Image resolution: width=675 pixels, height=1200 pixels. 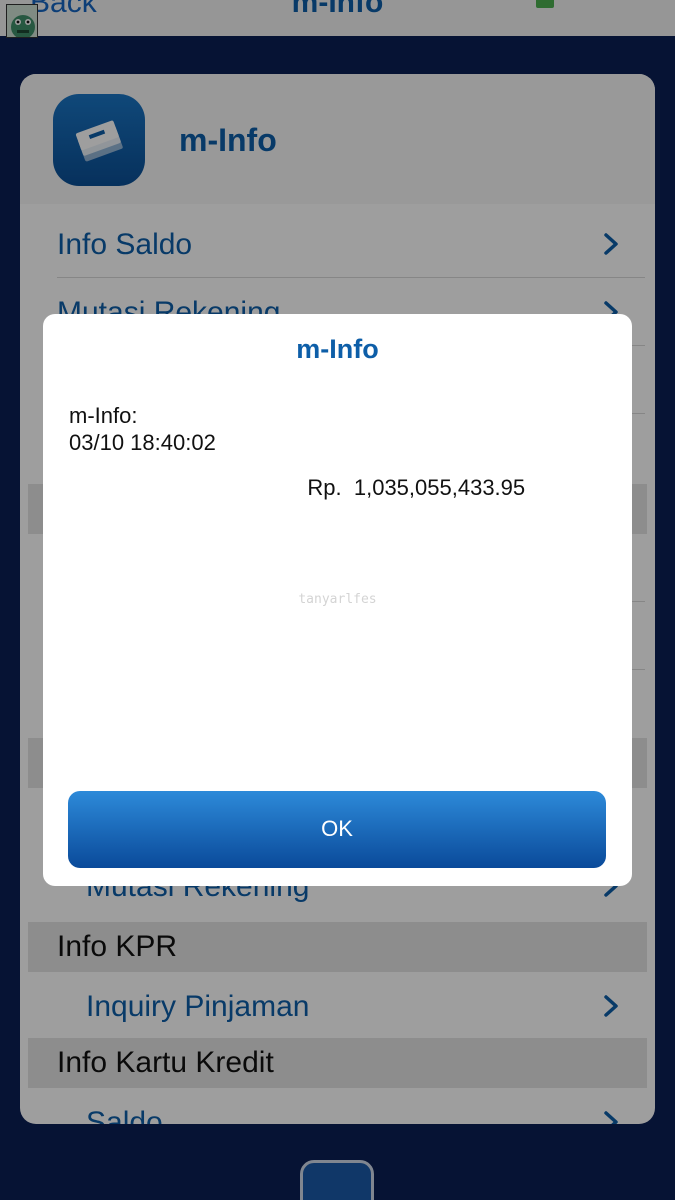 What do you see at coordinates (103, 415) in the screenshot?
I see `message-line-header: m-Info:` at bounding box center [103, 415].